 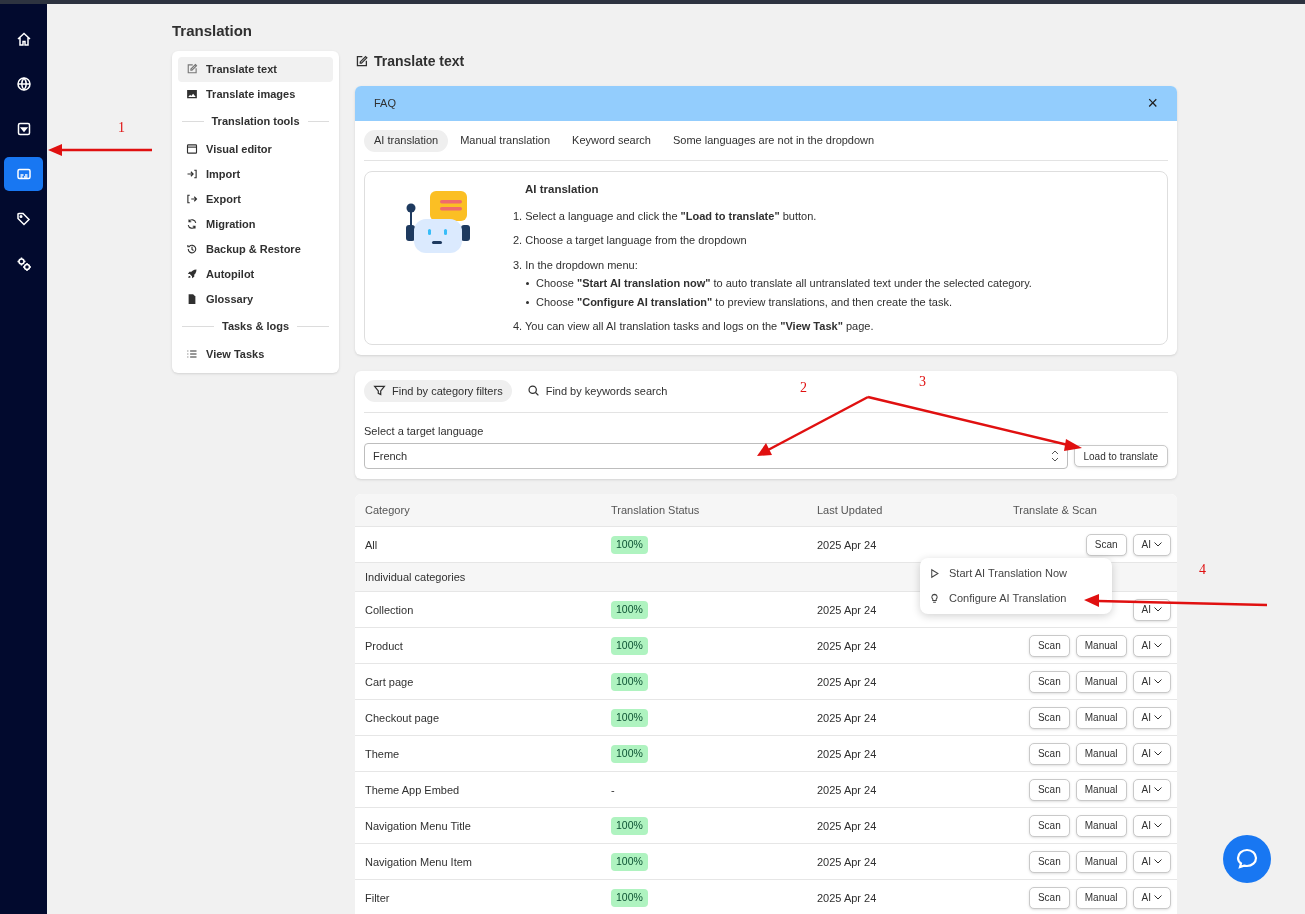 I want to click on window-icon, so click(x=192, y=149).